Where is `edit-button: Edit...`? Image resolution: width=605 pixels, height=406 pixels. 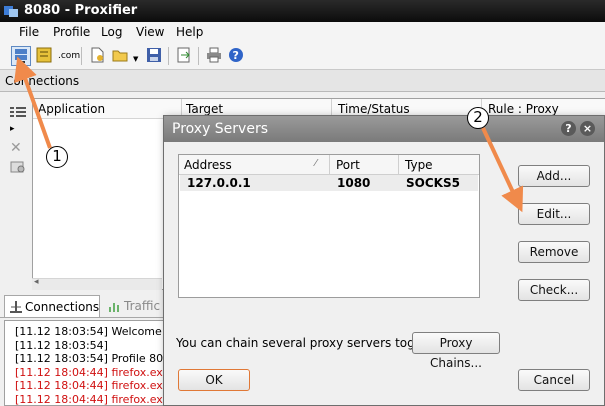
edit-button: Edit... is located at coordinates (554, 214).